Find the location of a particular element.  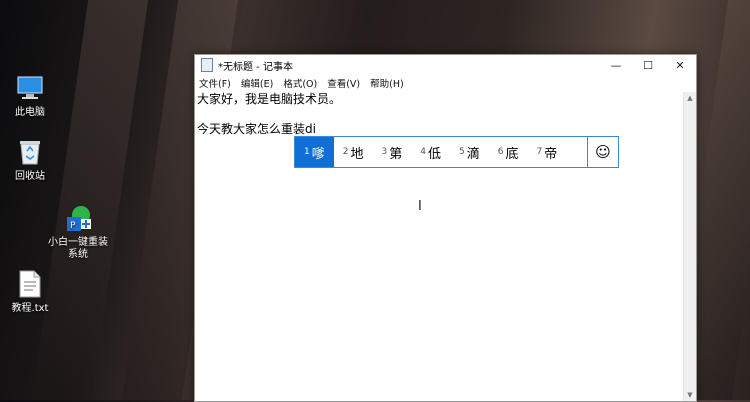

candidate-text: 地 is located at coordinates (357, 154).